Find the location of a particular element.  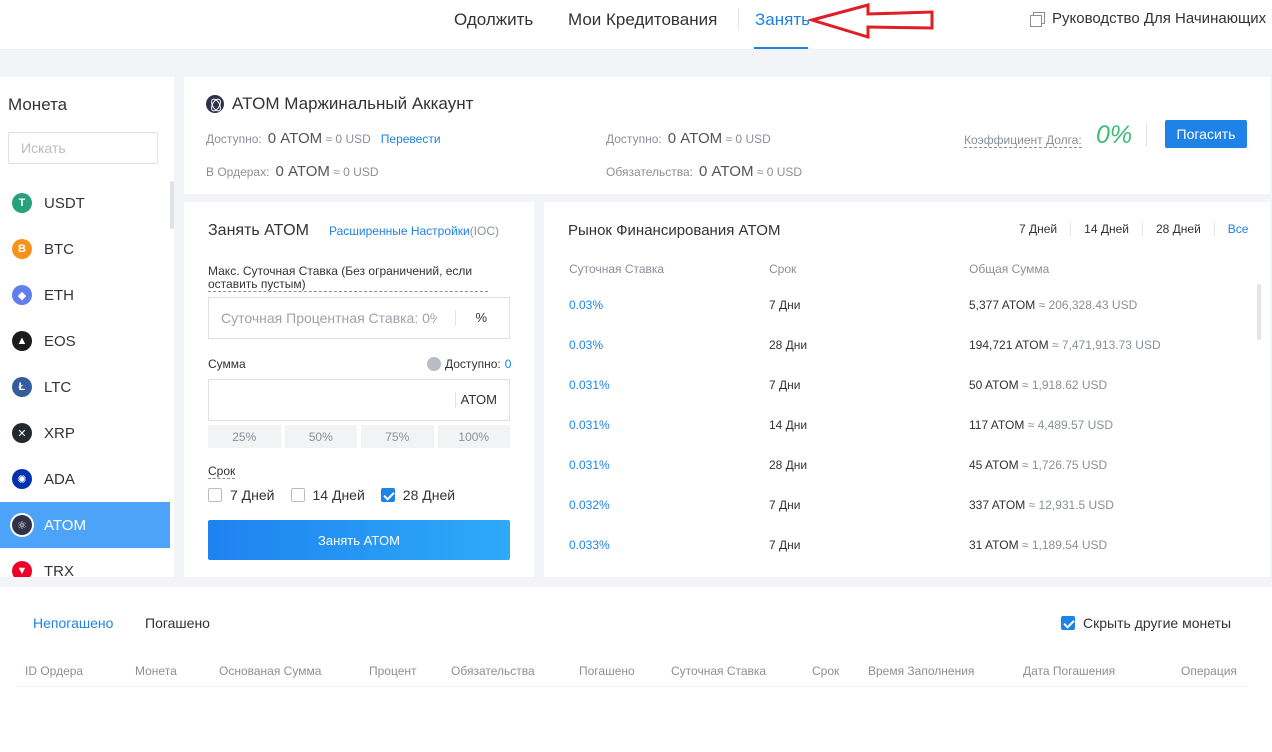

table-row: 0.033% 7 Дни 31 ATOM ≈ 1,189.54 USD is located at coordinates (899, 557).